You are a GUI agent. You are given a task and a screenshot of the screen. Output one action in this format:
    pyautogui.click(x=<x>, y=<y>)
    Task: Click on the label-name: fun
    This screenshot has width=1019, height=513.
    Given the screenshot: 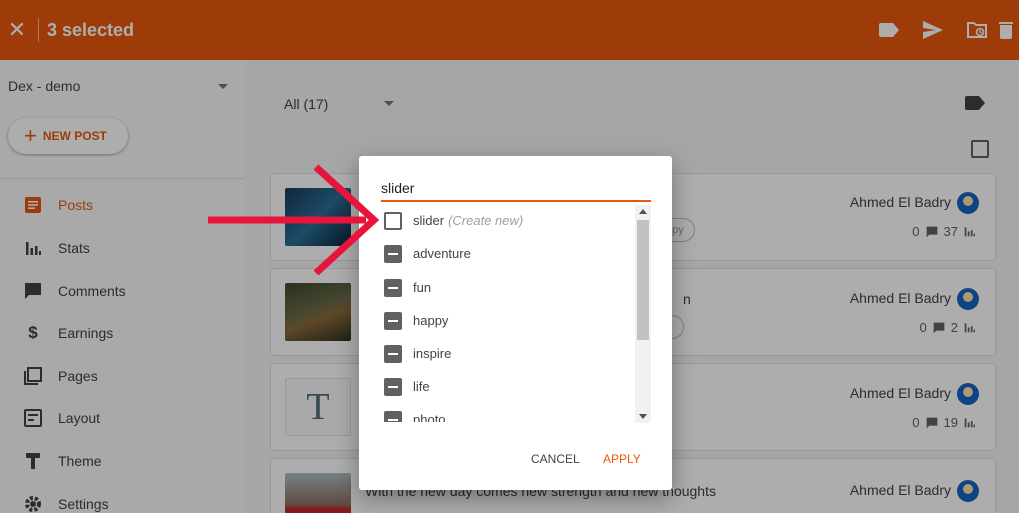 What is the action you would take?
    pyautogui.click(x=422, y=287)
    